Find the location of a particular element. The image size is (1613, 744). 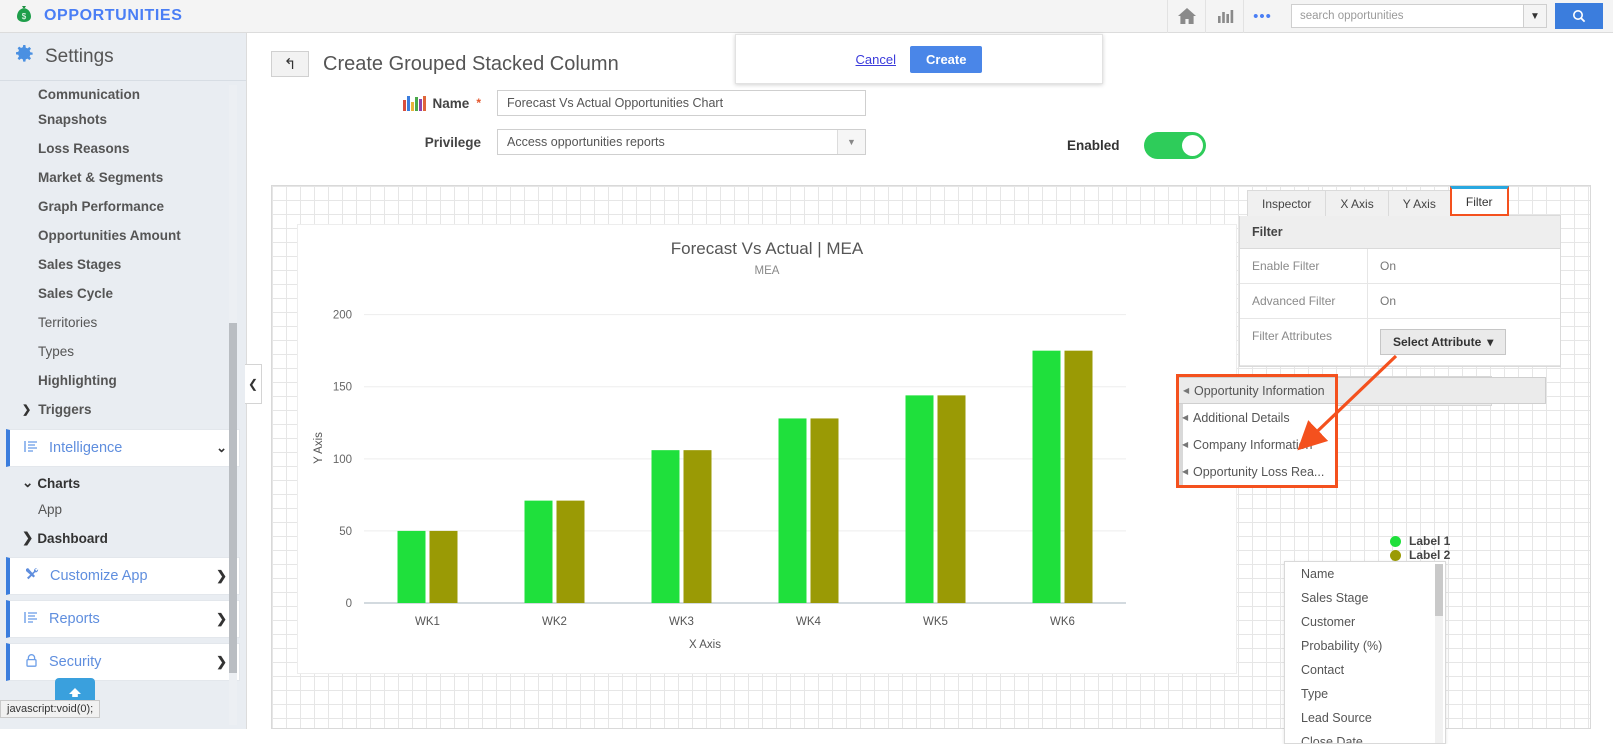

table-row: Enable Filter On is located at coordinates (1400, 266).